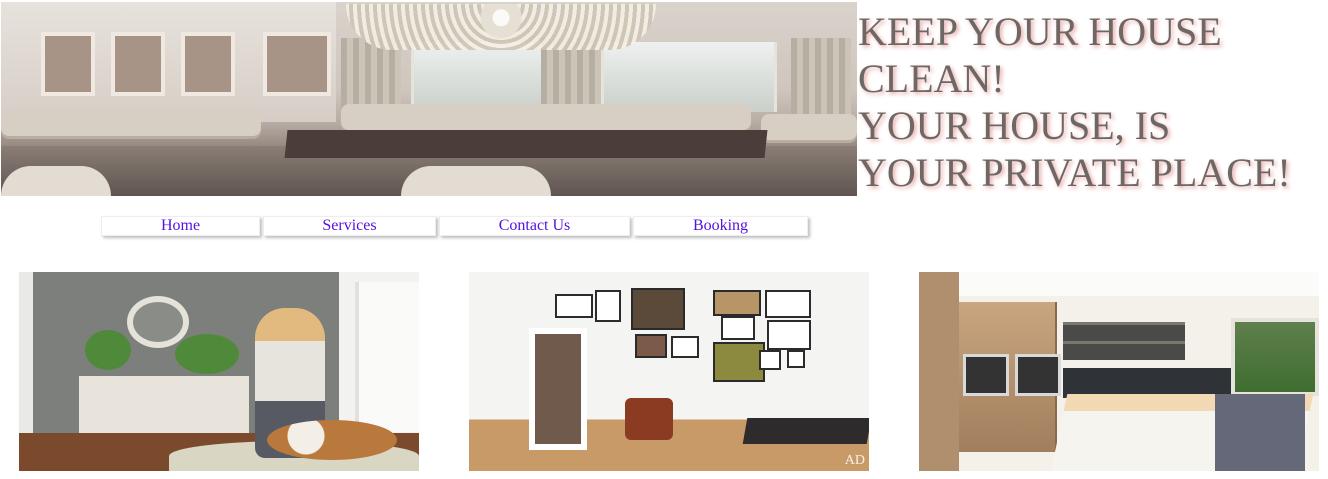  Describe the element at coordinates (158, 322) in the screenshot. I see `mirror` at that location.